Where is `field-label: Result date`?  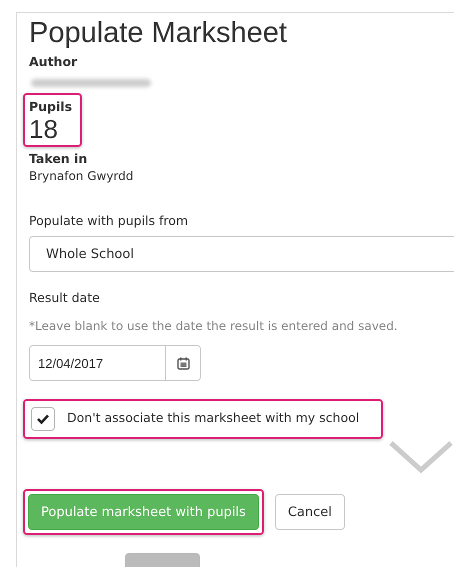
field-label: Result date is located at coordinates (65, 297).